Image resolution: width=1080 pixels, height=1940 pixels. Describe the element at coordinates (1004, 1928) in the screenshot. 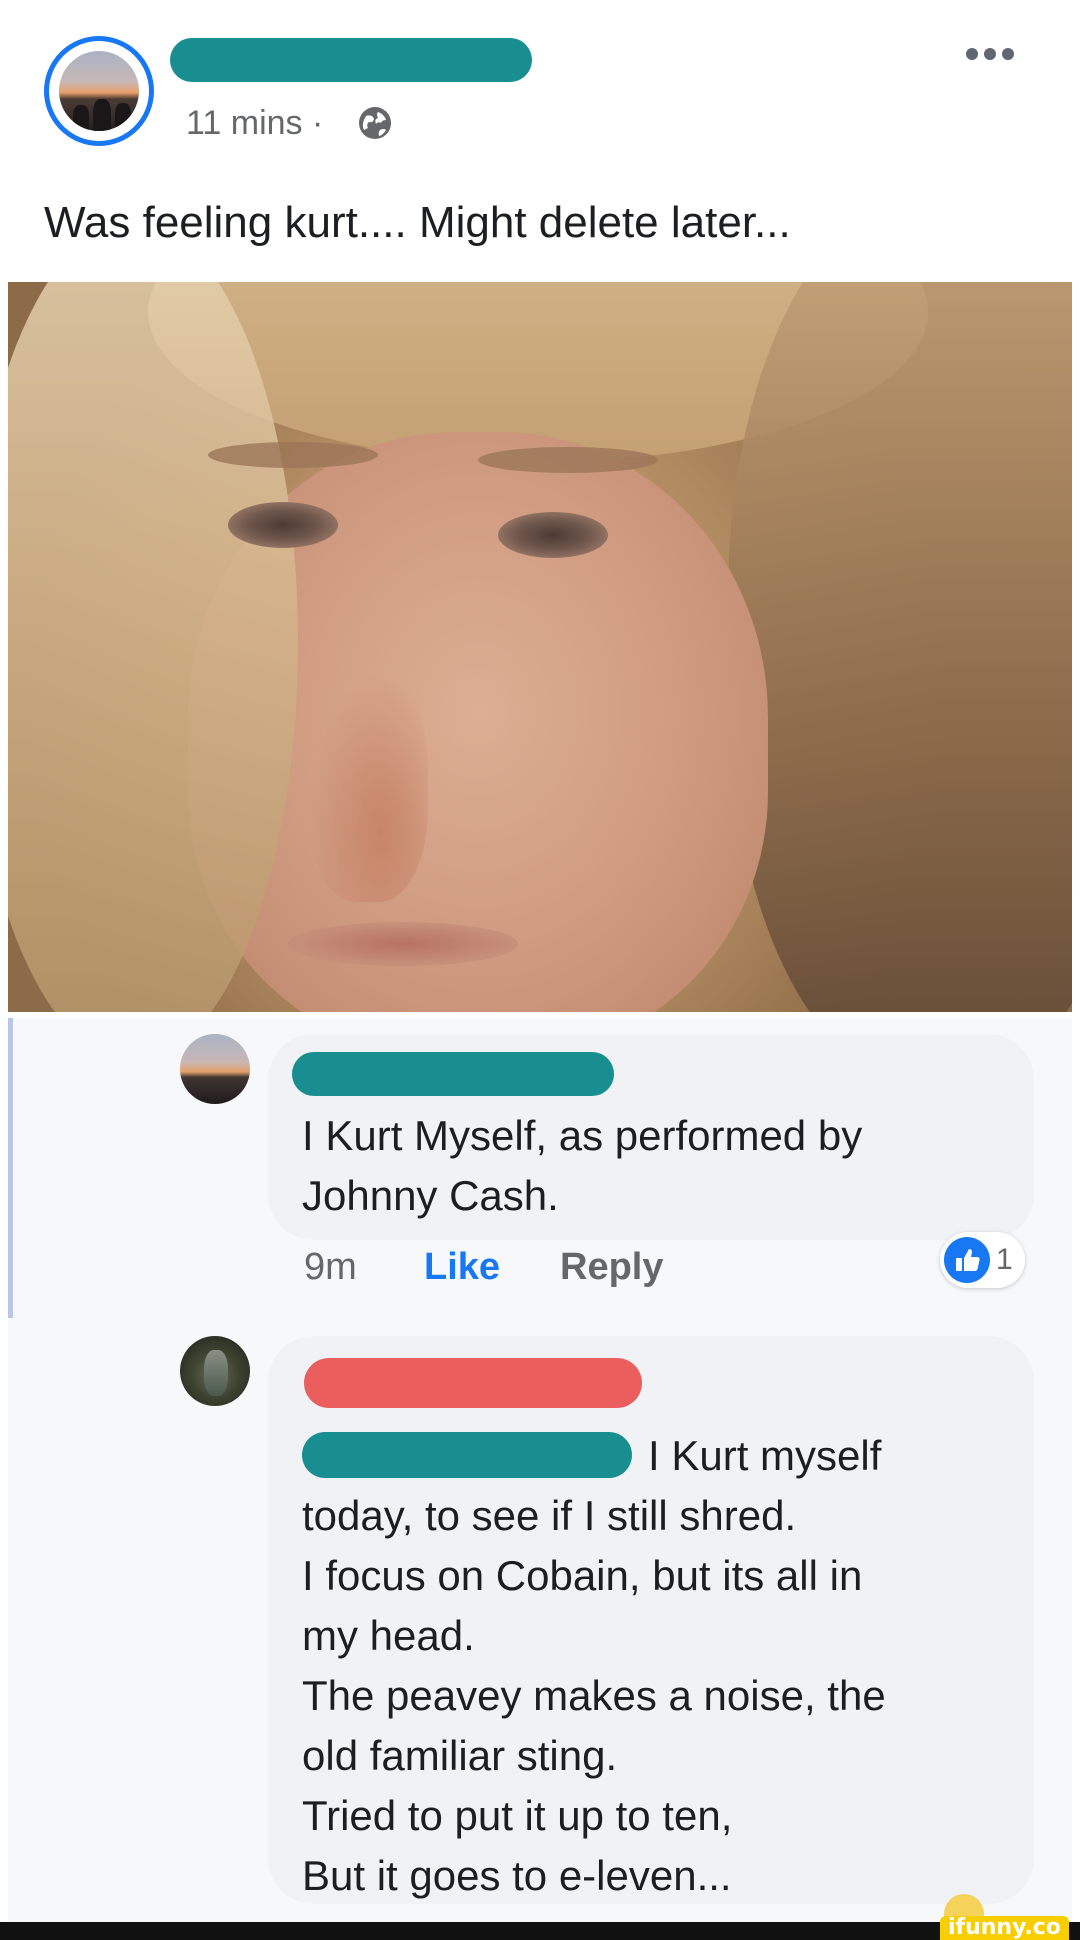

I see `watermark: ifunny.co` at that location.